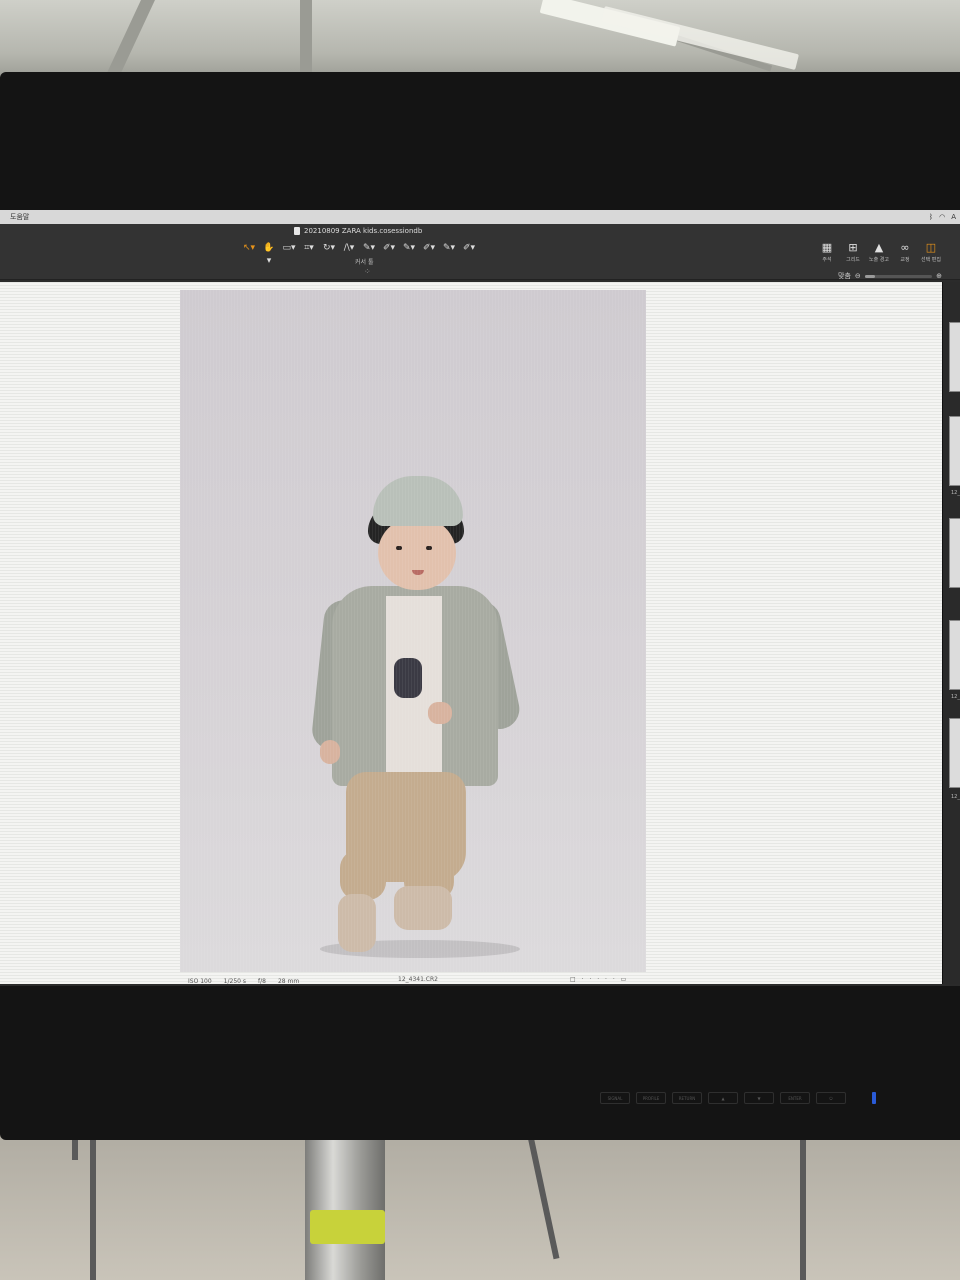 Image resolution: width=960 pixels, height=1280 pixels. I want to click on view-tool-icon: ∞, so click(905, 247).